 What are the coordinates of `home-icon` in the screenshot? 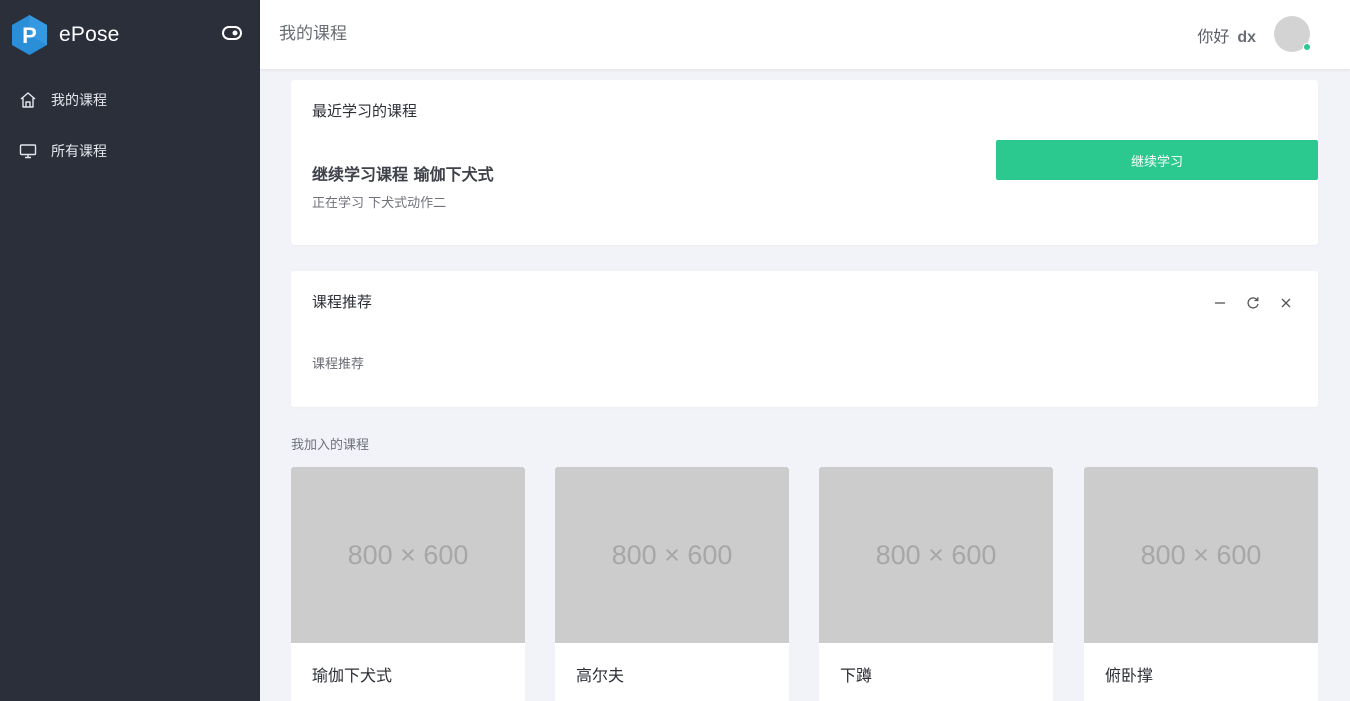 It's located at (28, 100).